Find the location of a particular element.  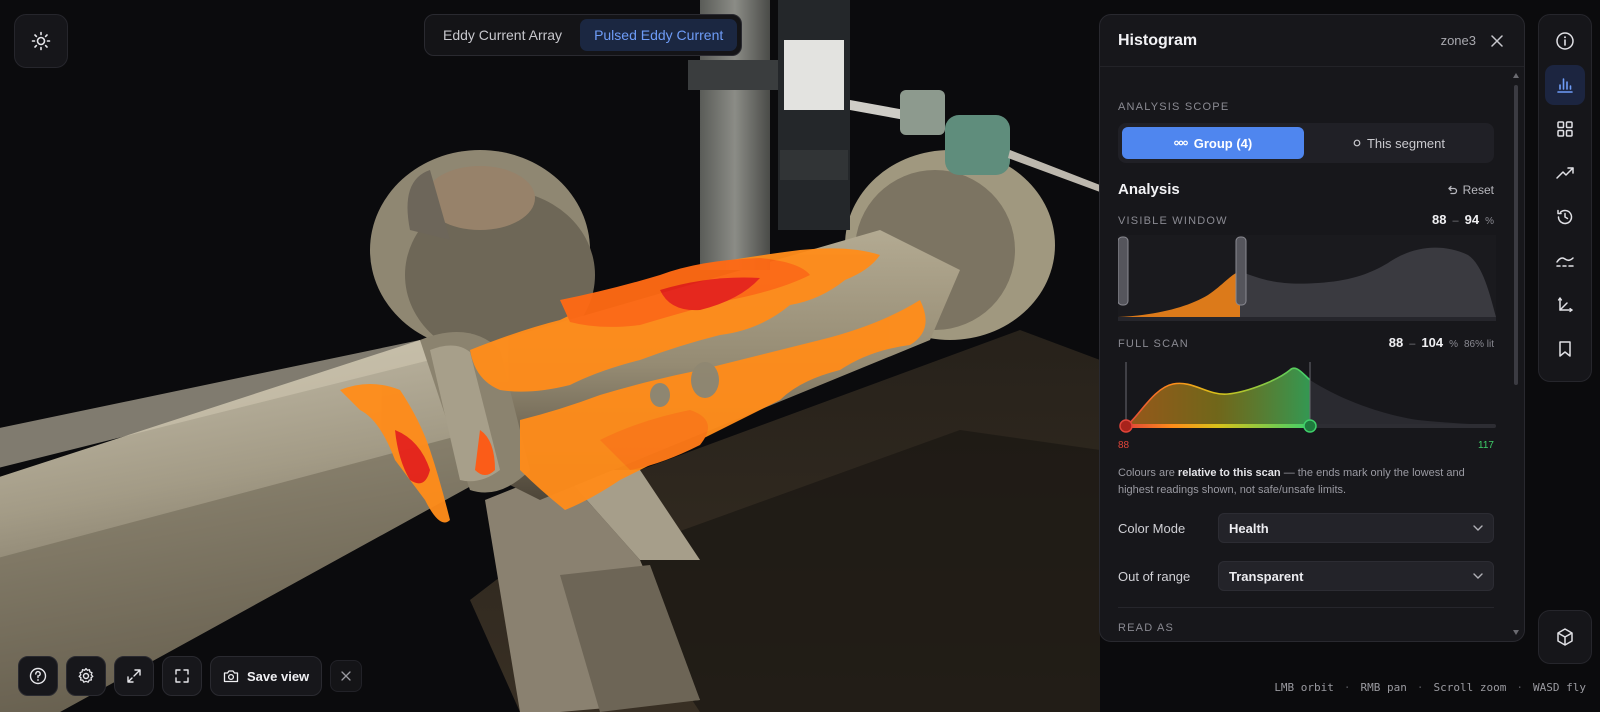

info-button is located at coordinates (1565, 41).